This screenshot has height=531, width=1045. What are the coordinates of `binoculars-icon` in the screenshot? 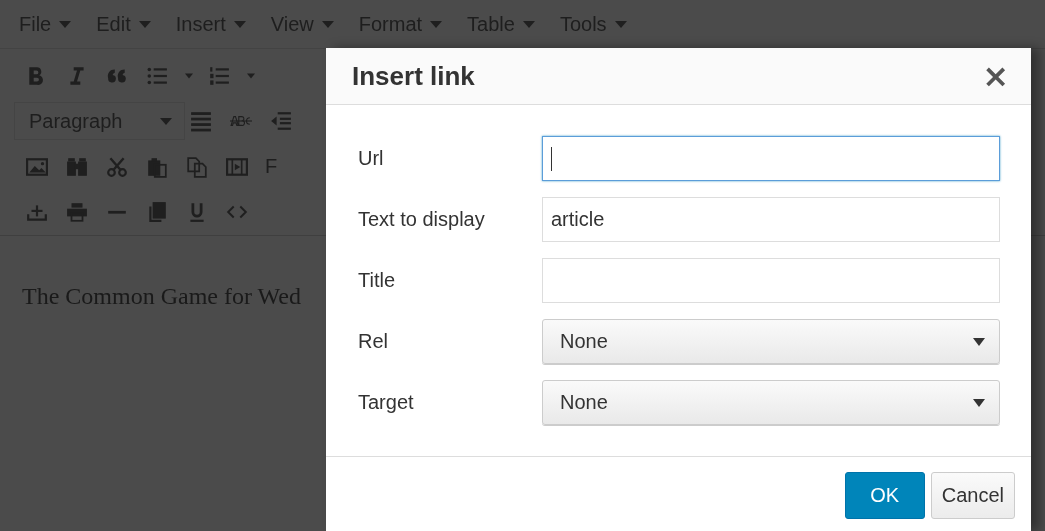 It's located at (76, 166).